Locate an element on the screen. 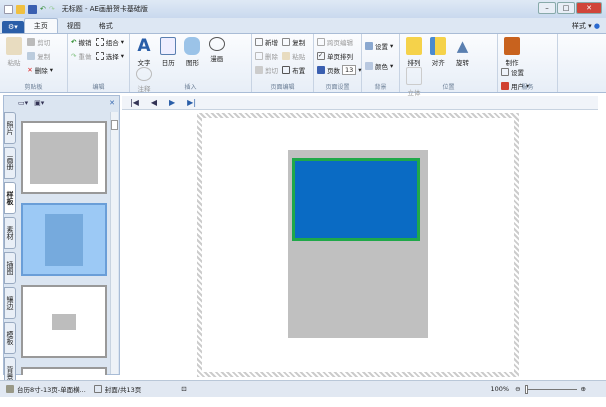 Image resolution: width=606 pixels, height=407 pixels. cut-page-button: 剪切 is located at coordinates (266, 70).